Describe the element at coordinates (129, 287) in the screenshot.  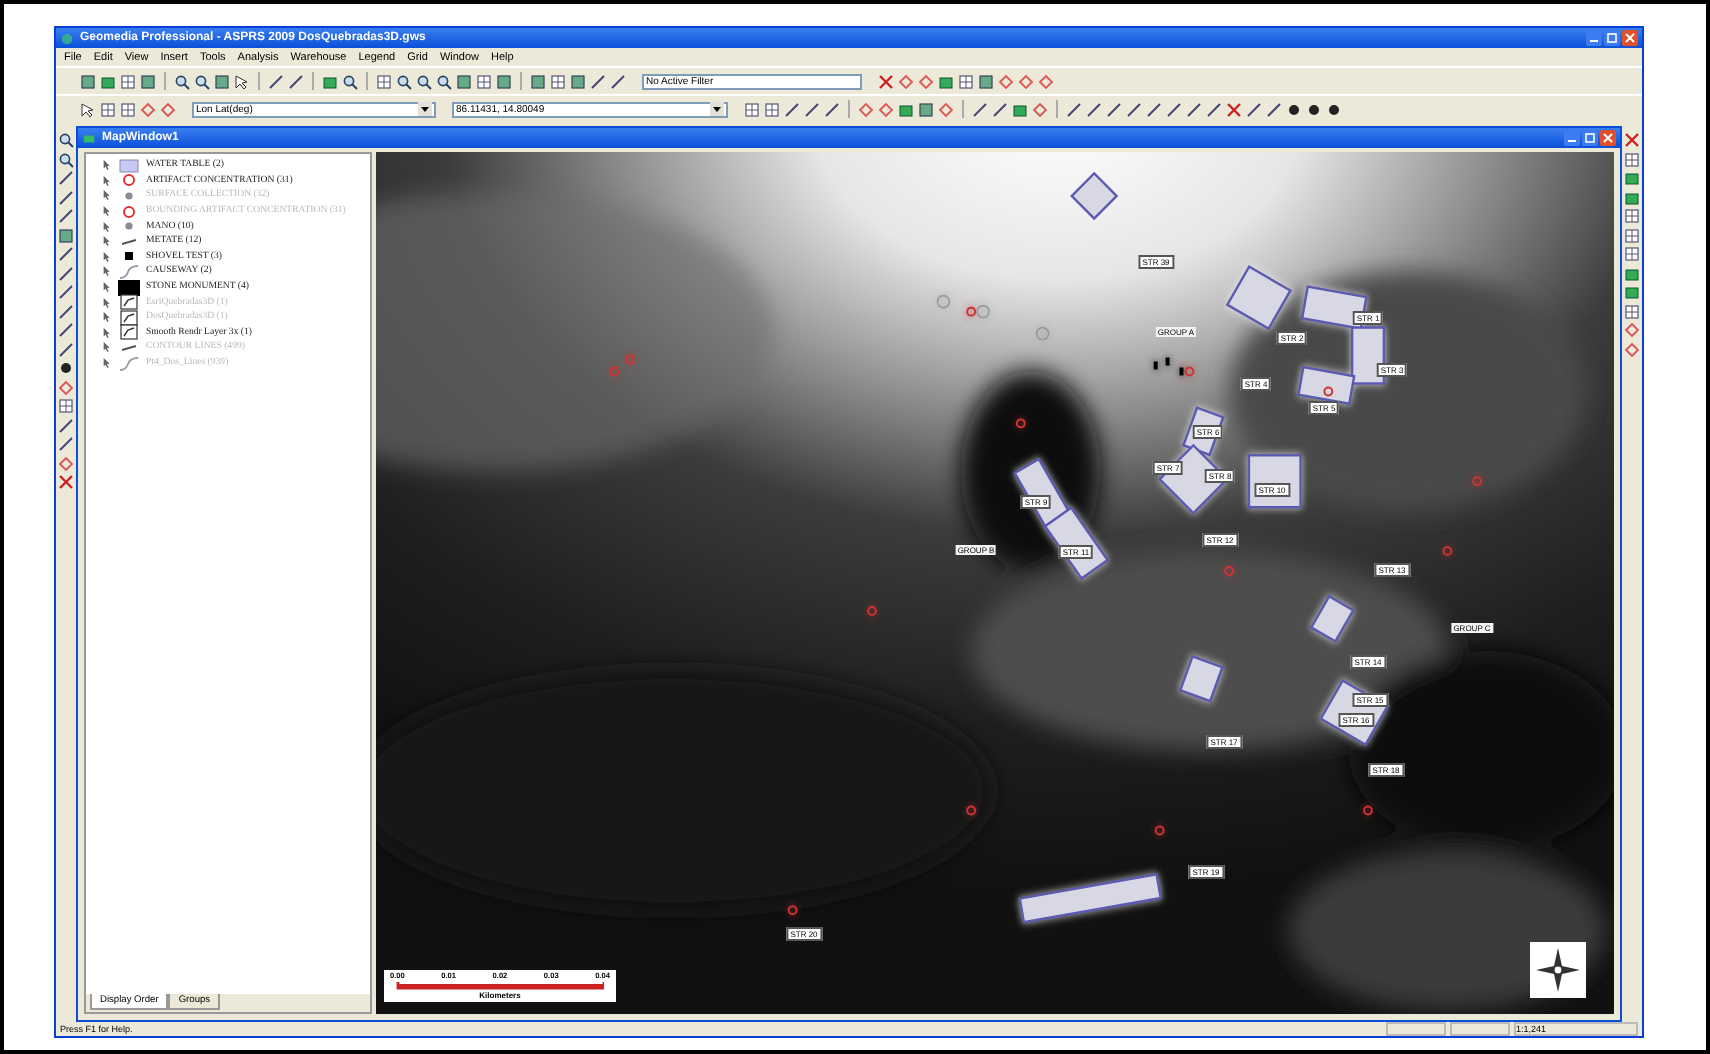
I see `filled-square-symbol-icon` at that location.